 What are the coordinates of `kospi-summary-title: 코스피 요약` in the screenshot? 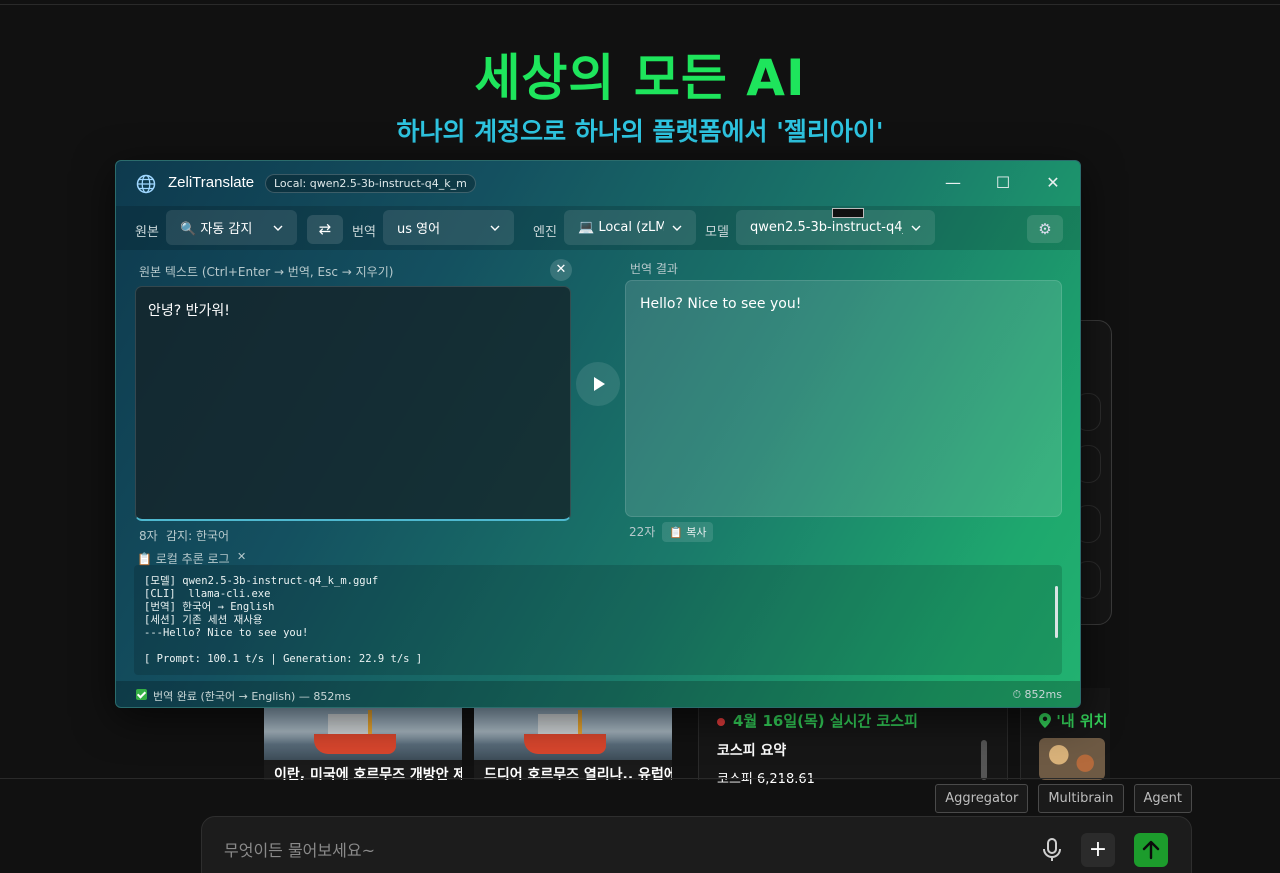 It's located at (752, 751).